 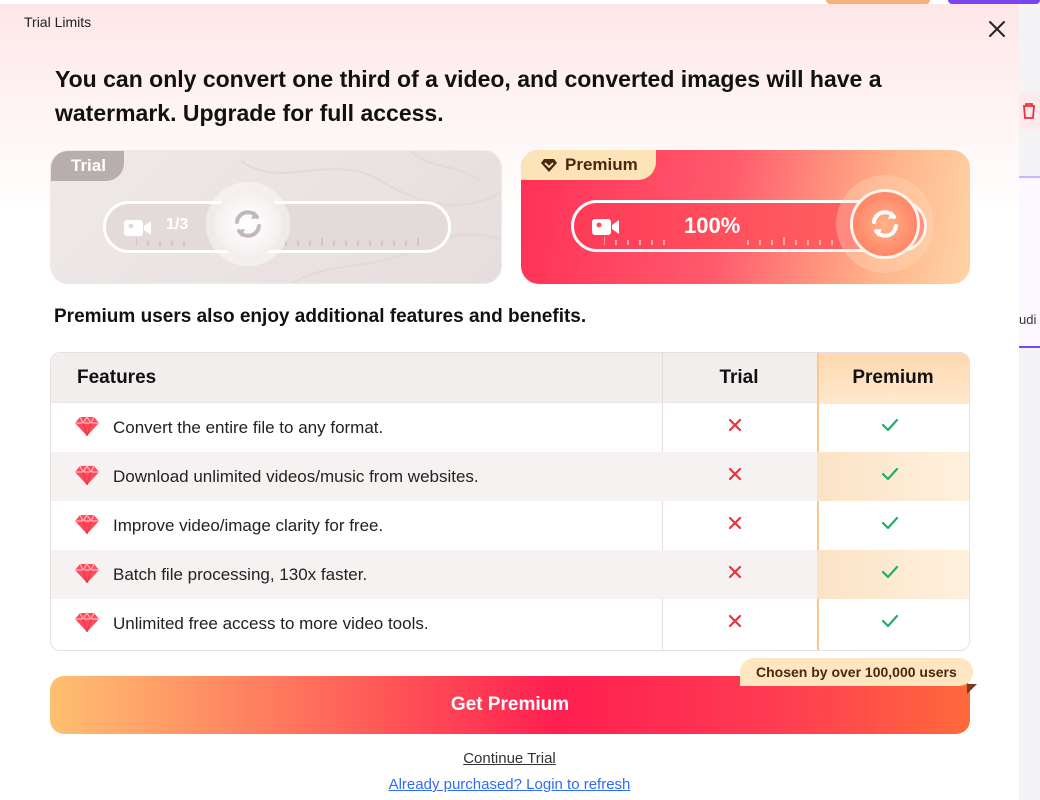 I want to click on get-premium-label: Get Premium, so click(x=510, y=704).